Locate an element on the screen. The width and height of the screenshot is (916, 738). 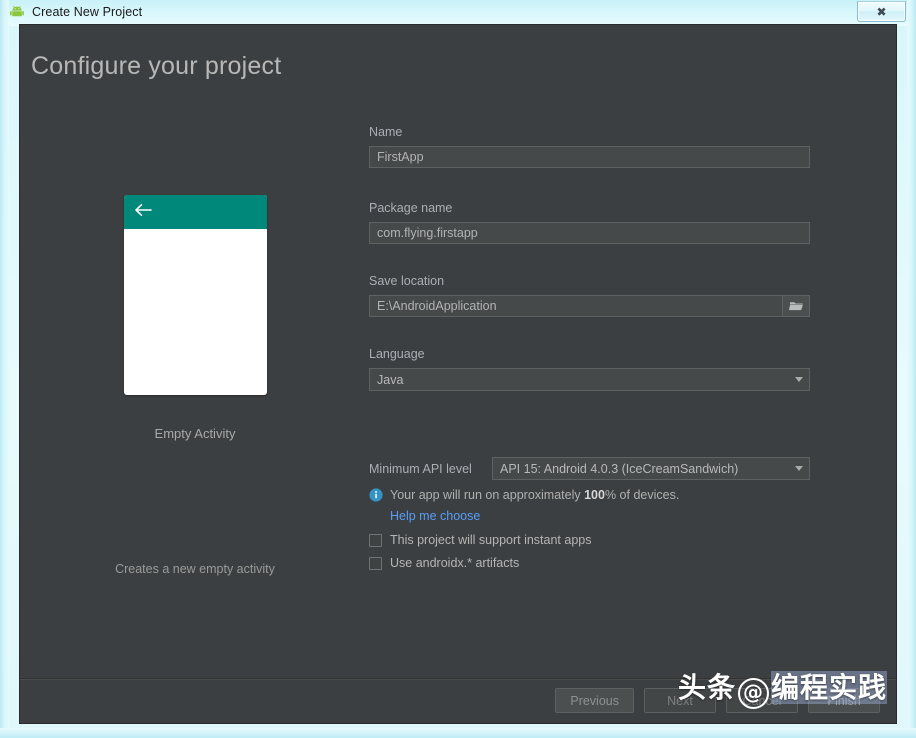
page-title: Configure your project is located at coordinates (156, 66).